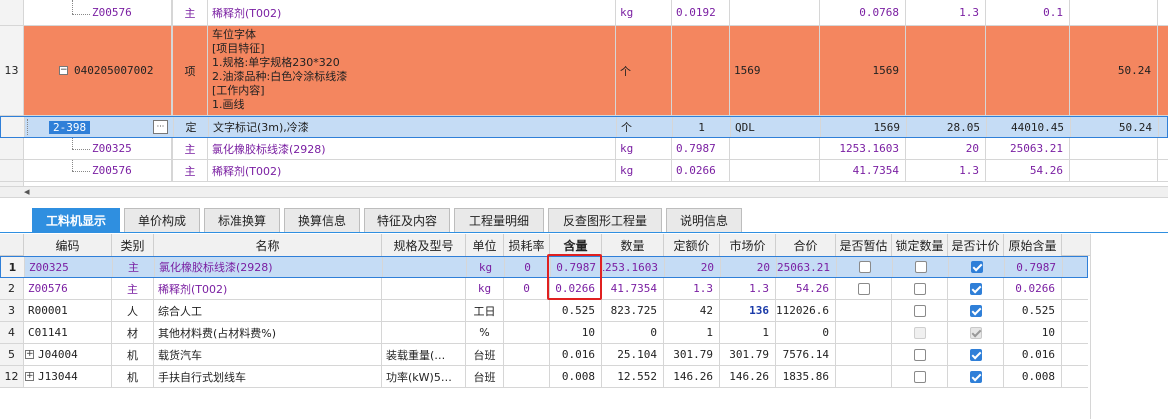 Image resolution: width=1168 pixels, height=419 pixels. I want to click on row-code: J13044, so click(74, 376).